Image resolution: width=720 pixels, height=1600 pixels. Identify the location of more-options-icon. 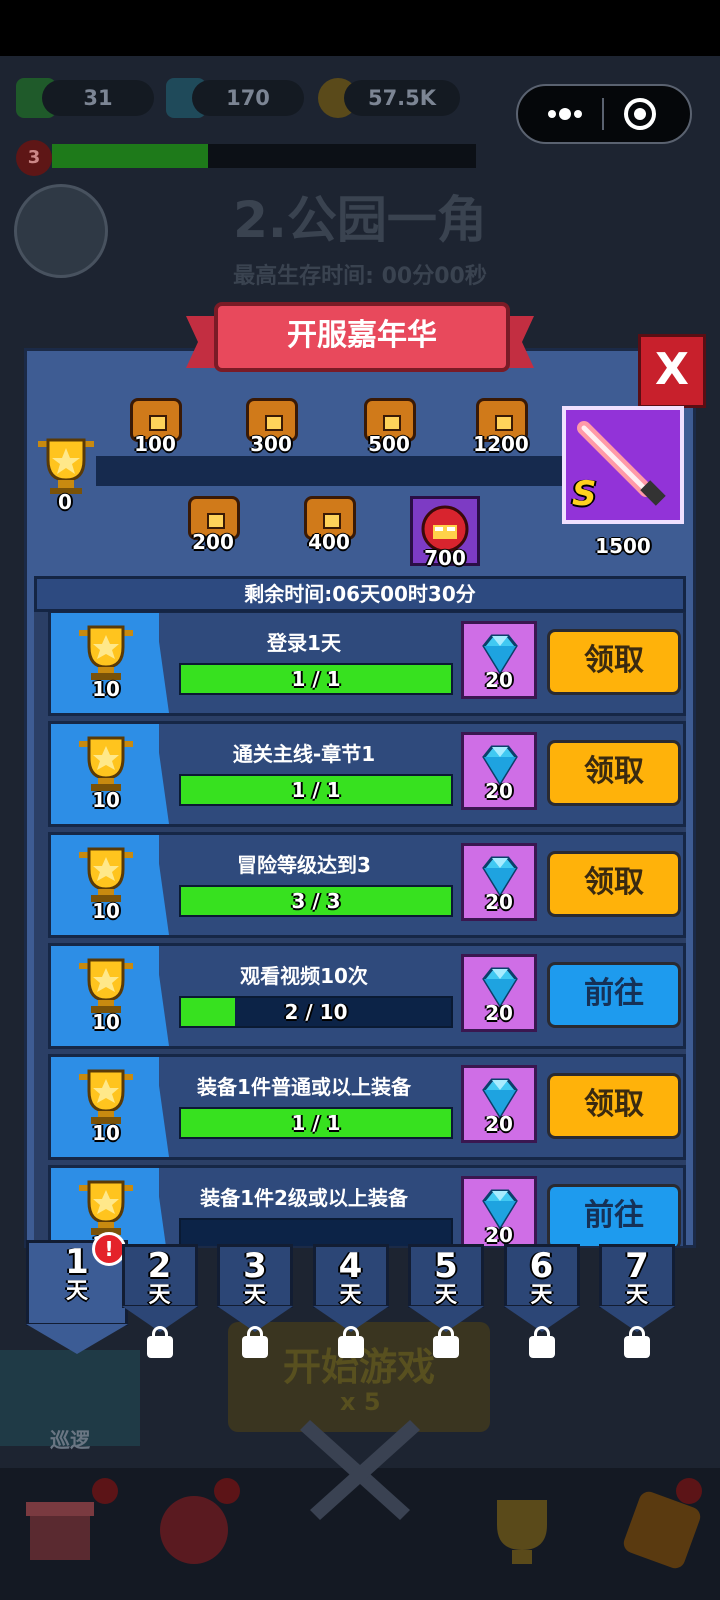
(565, 114).